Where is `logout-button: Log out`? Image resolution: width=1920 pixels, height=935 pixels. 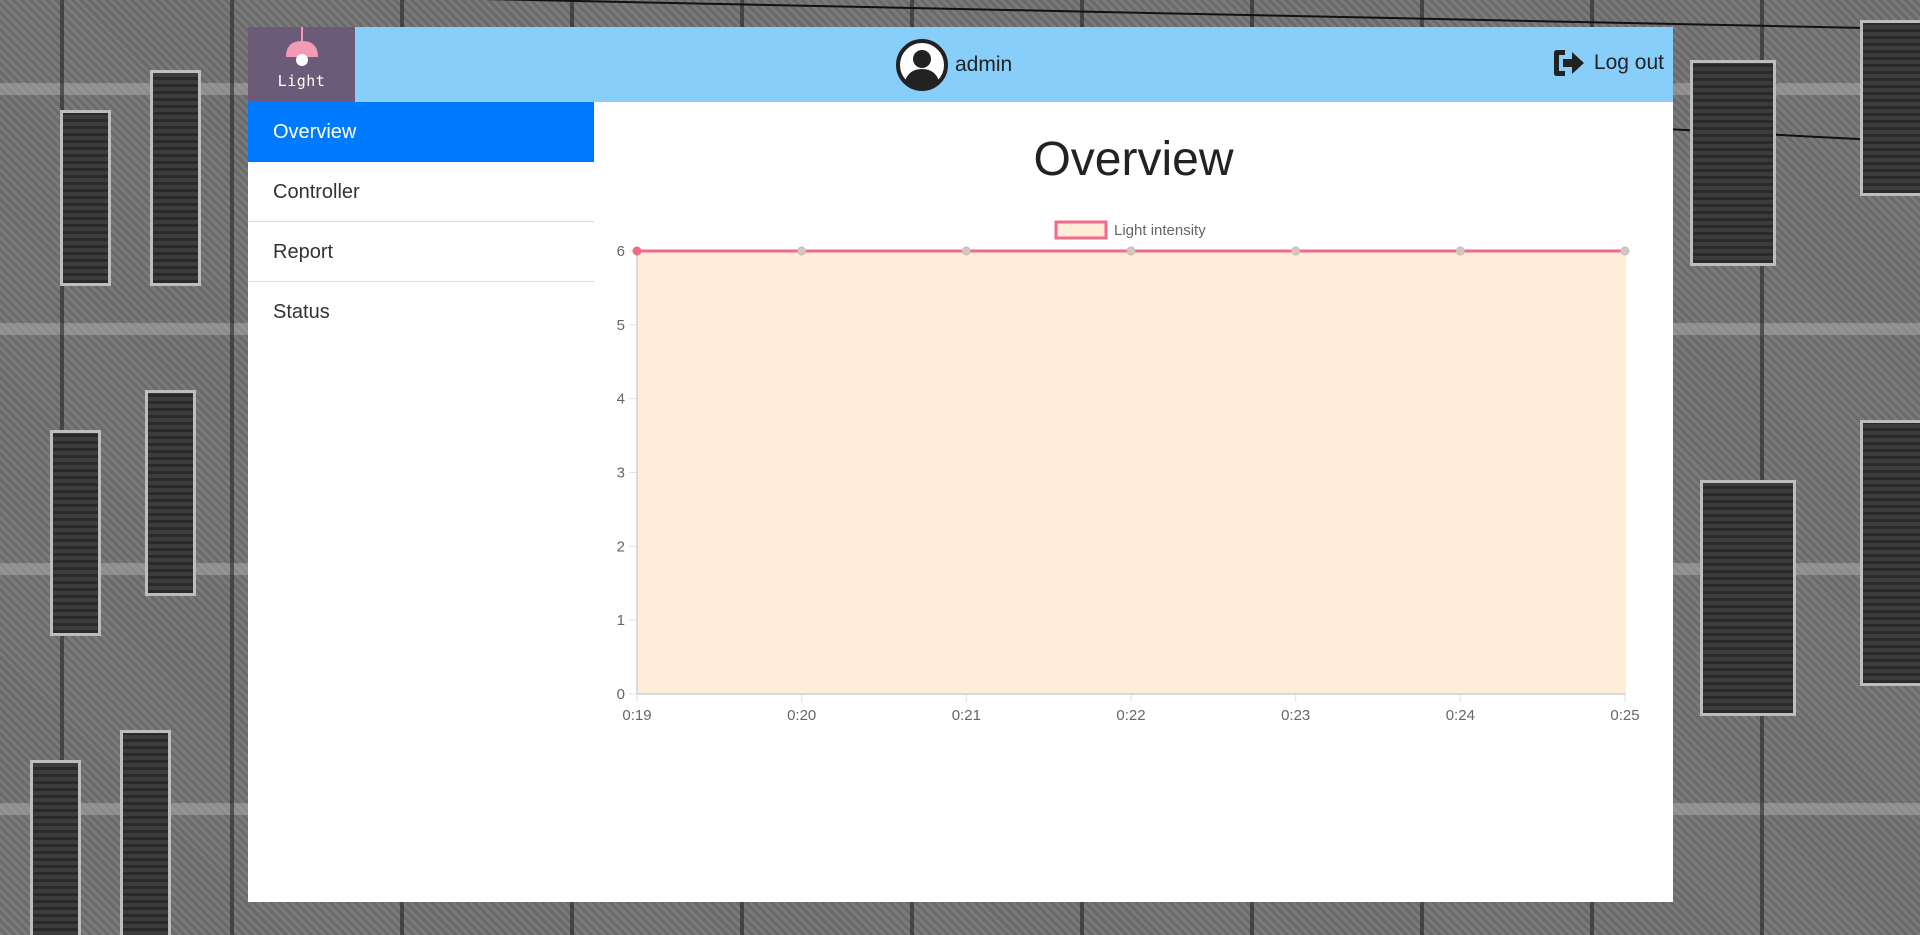 logout-button: Log out is located at coordinates (1608, 63).